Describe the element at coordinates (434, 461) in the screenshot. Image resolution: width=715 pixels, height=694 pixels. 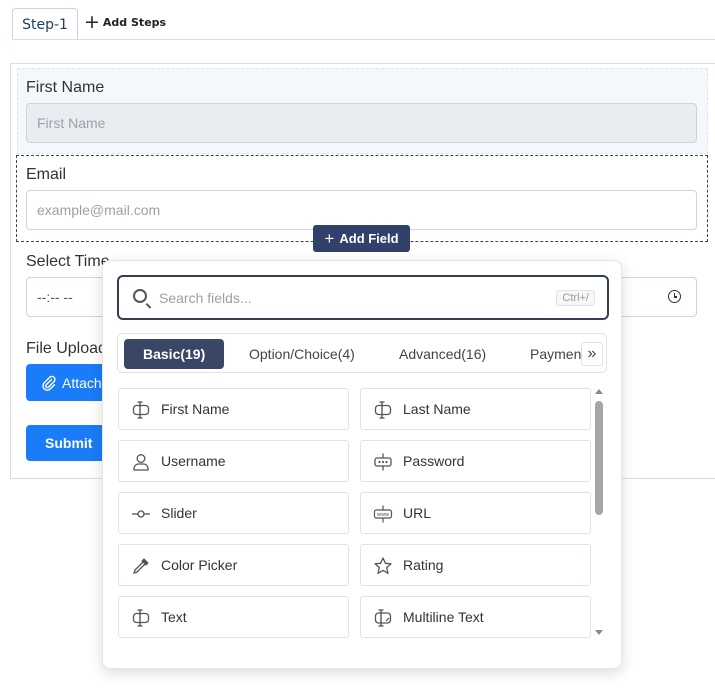
I see `field-label: Password` at that location.